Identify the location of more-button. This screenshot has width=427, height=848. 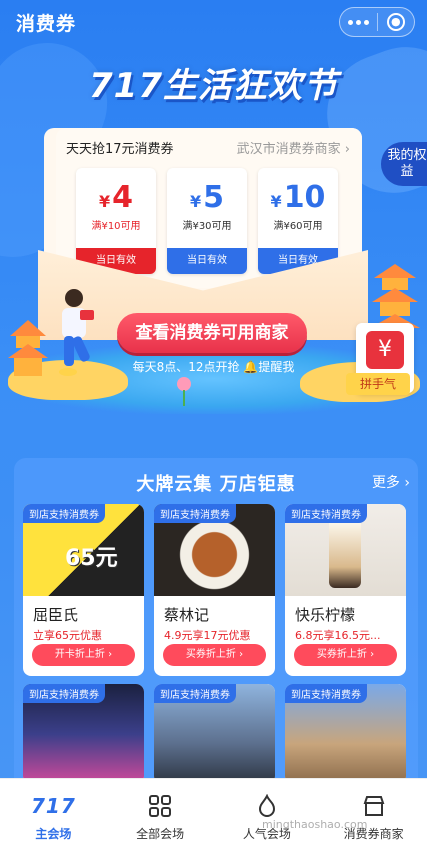
(358, 22).